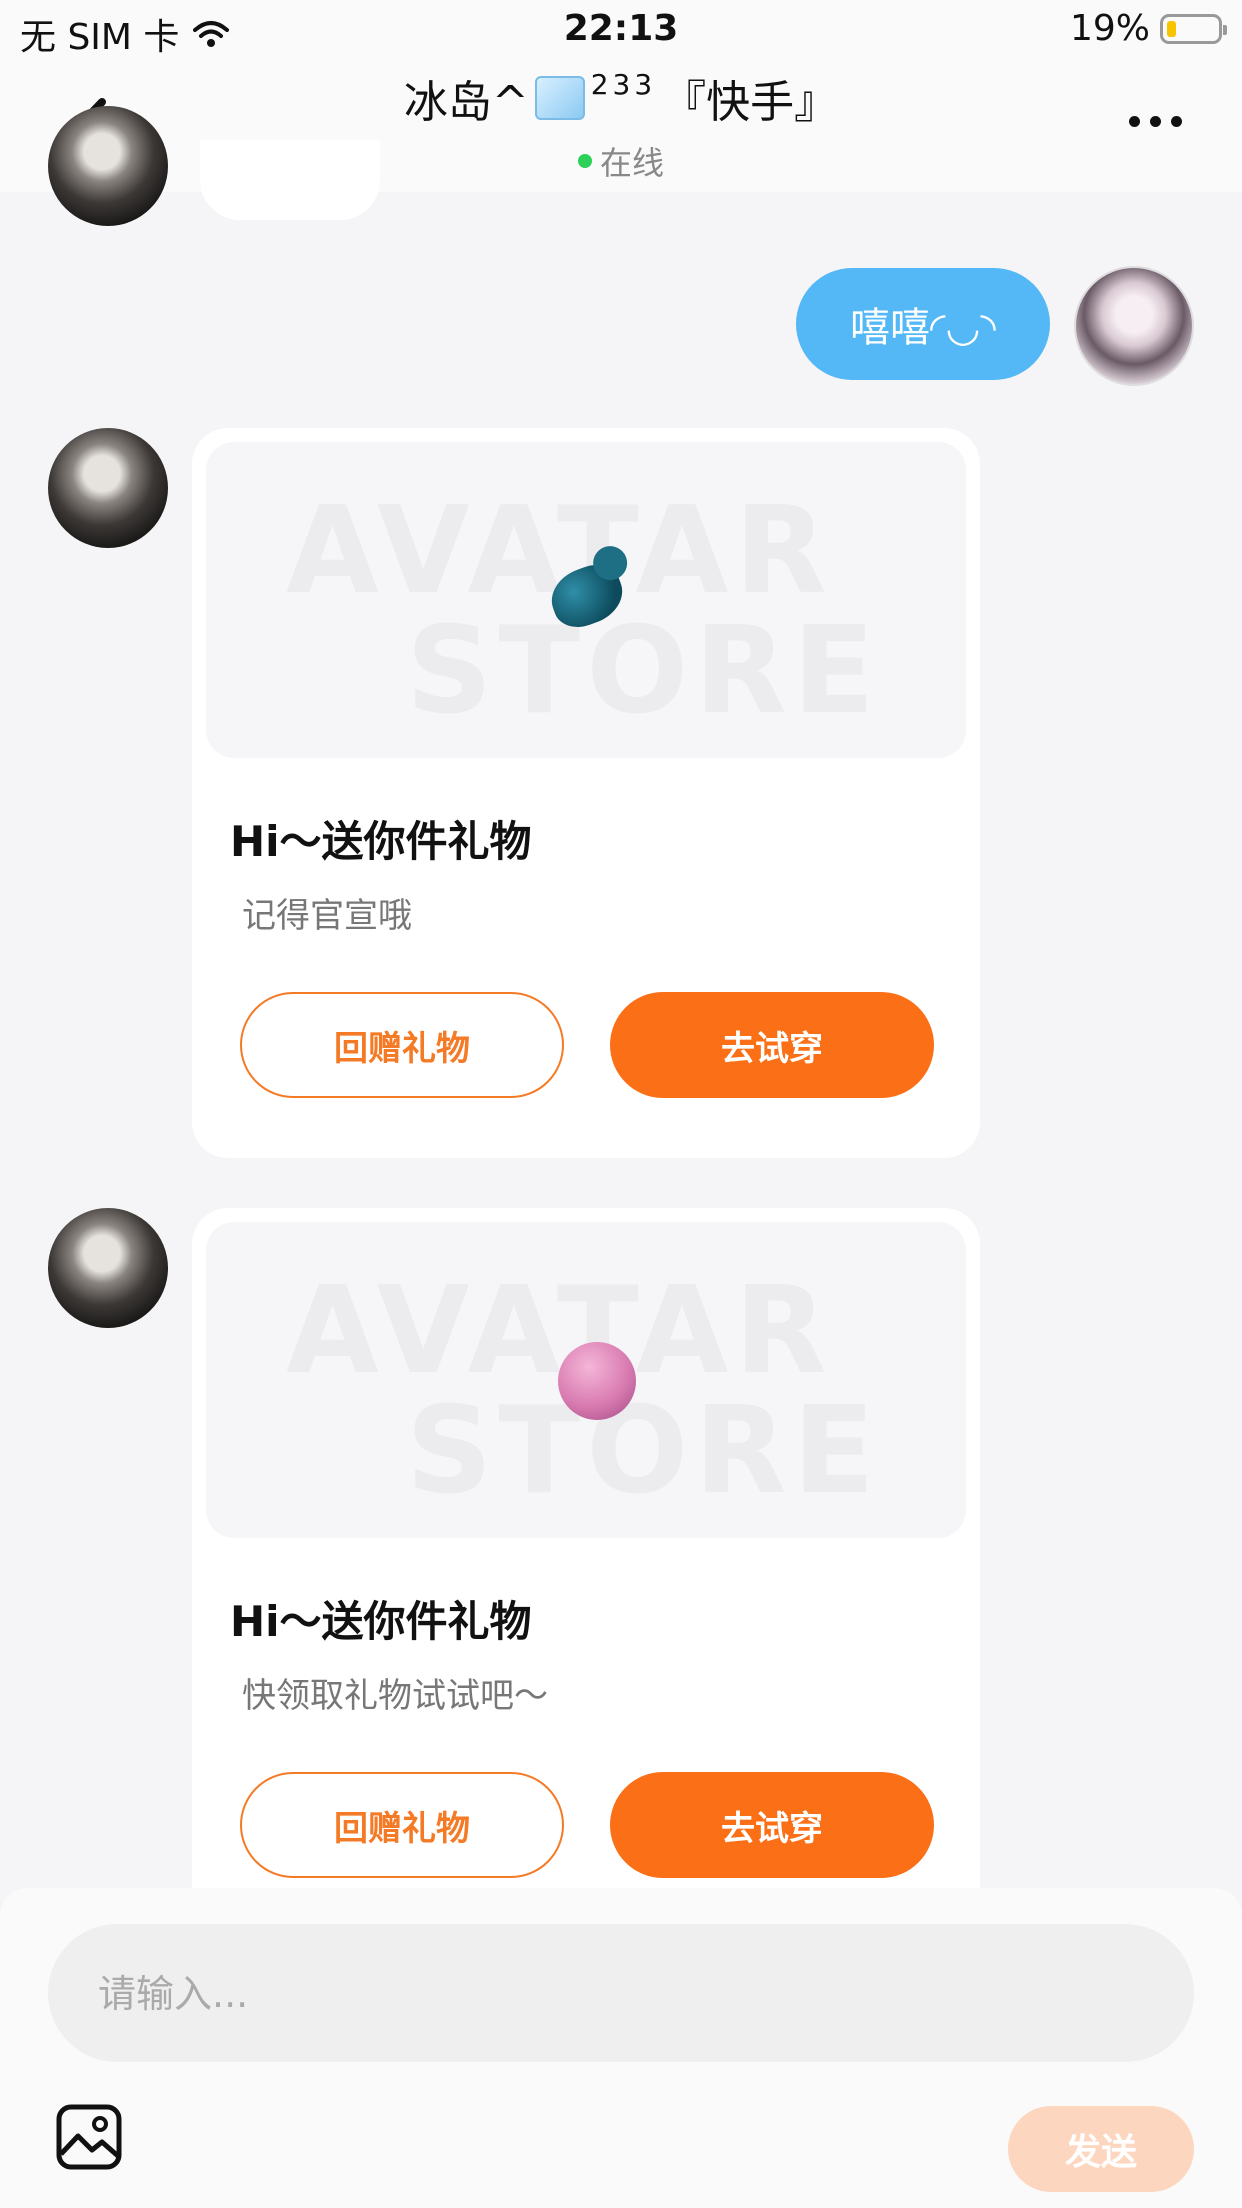 Image resolution: width=1242 pixels, height=2208 pixels. I want to click on image-picker-icon, so click(89, 2137).